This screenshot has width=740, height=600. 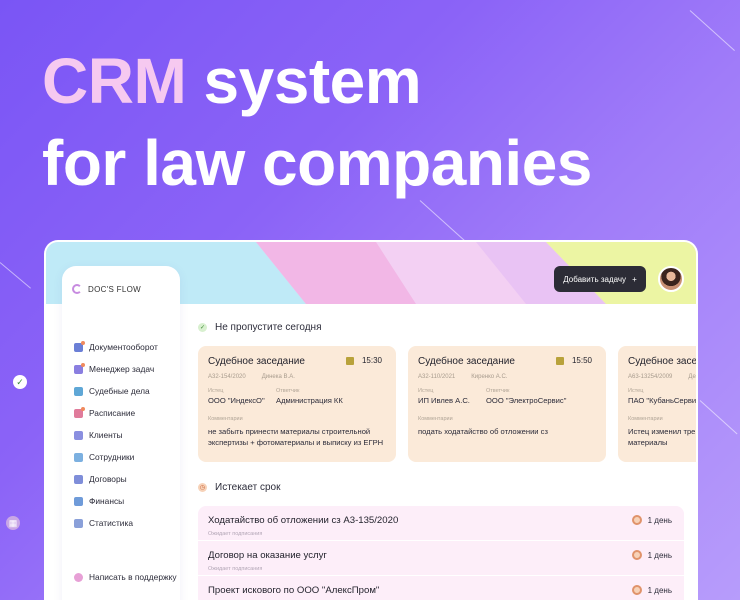 What do you see at coordinates (79, 368) in the screenshot?
I see `tasks-icon` at bounding box center [79, 368].